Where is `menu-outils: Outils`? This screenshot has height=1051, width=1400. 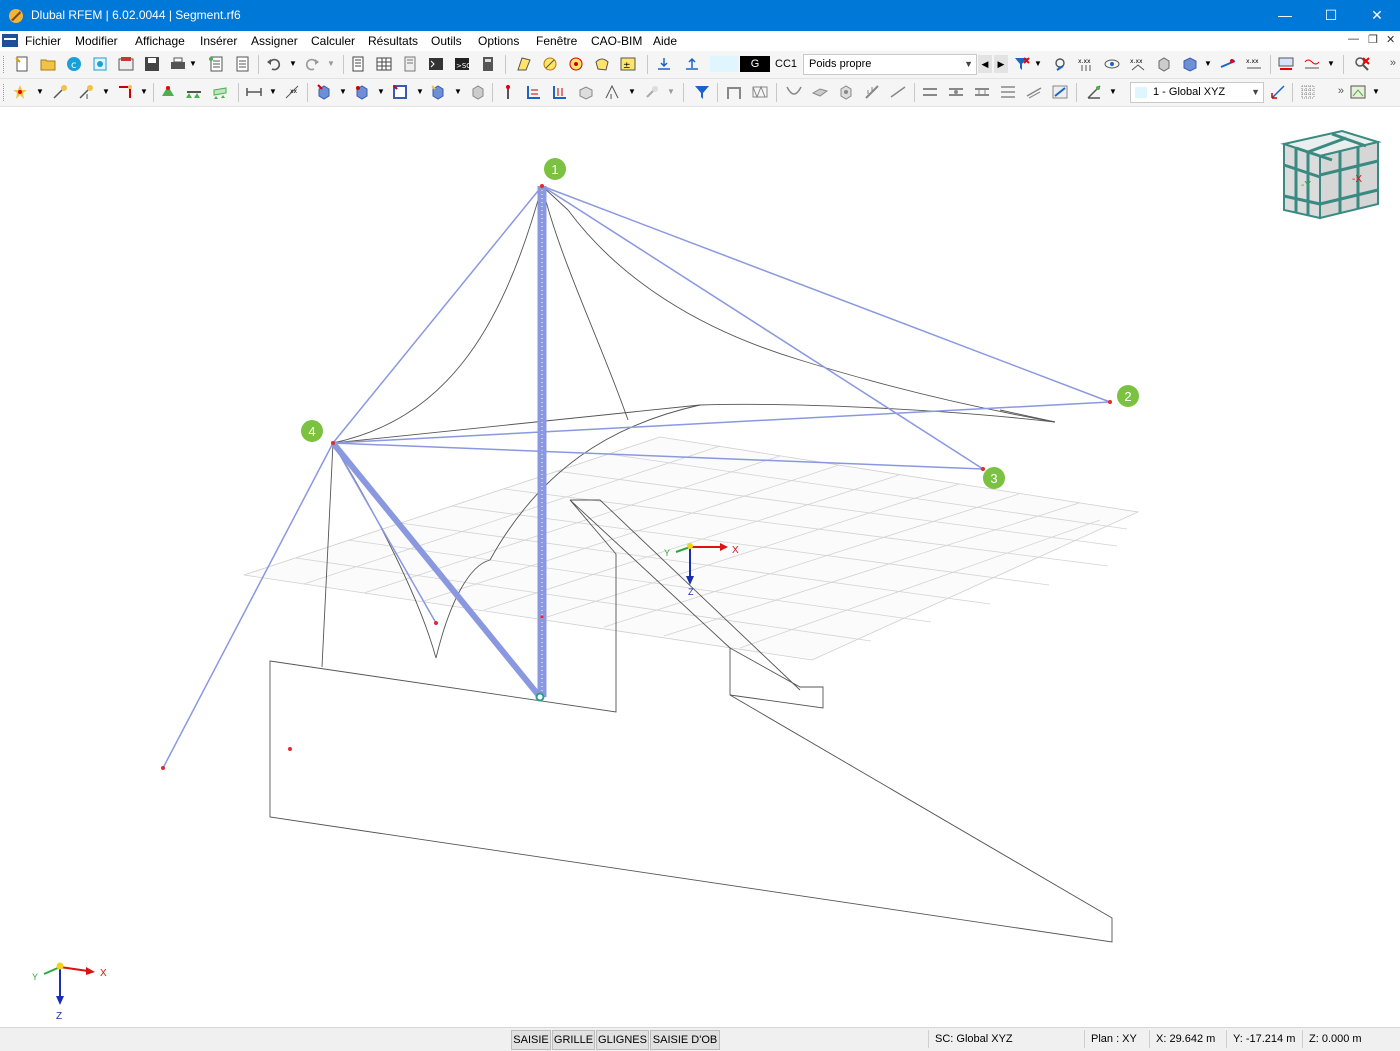
menu-outils: Outils is located at coordinates (446, 41).